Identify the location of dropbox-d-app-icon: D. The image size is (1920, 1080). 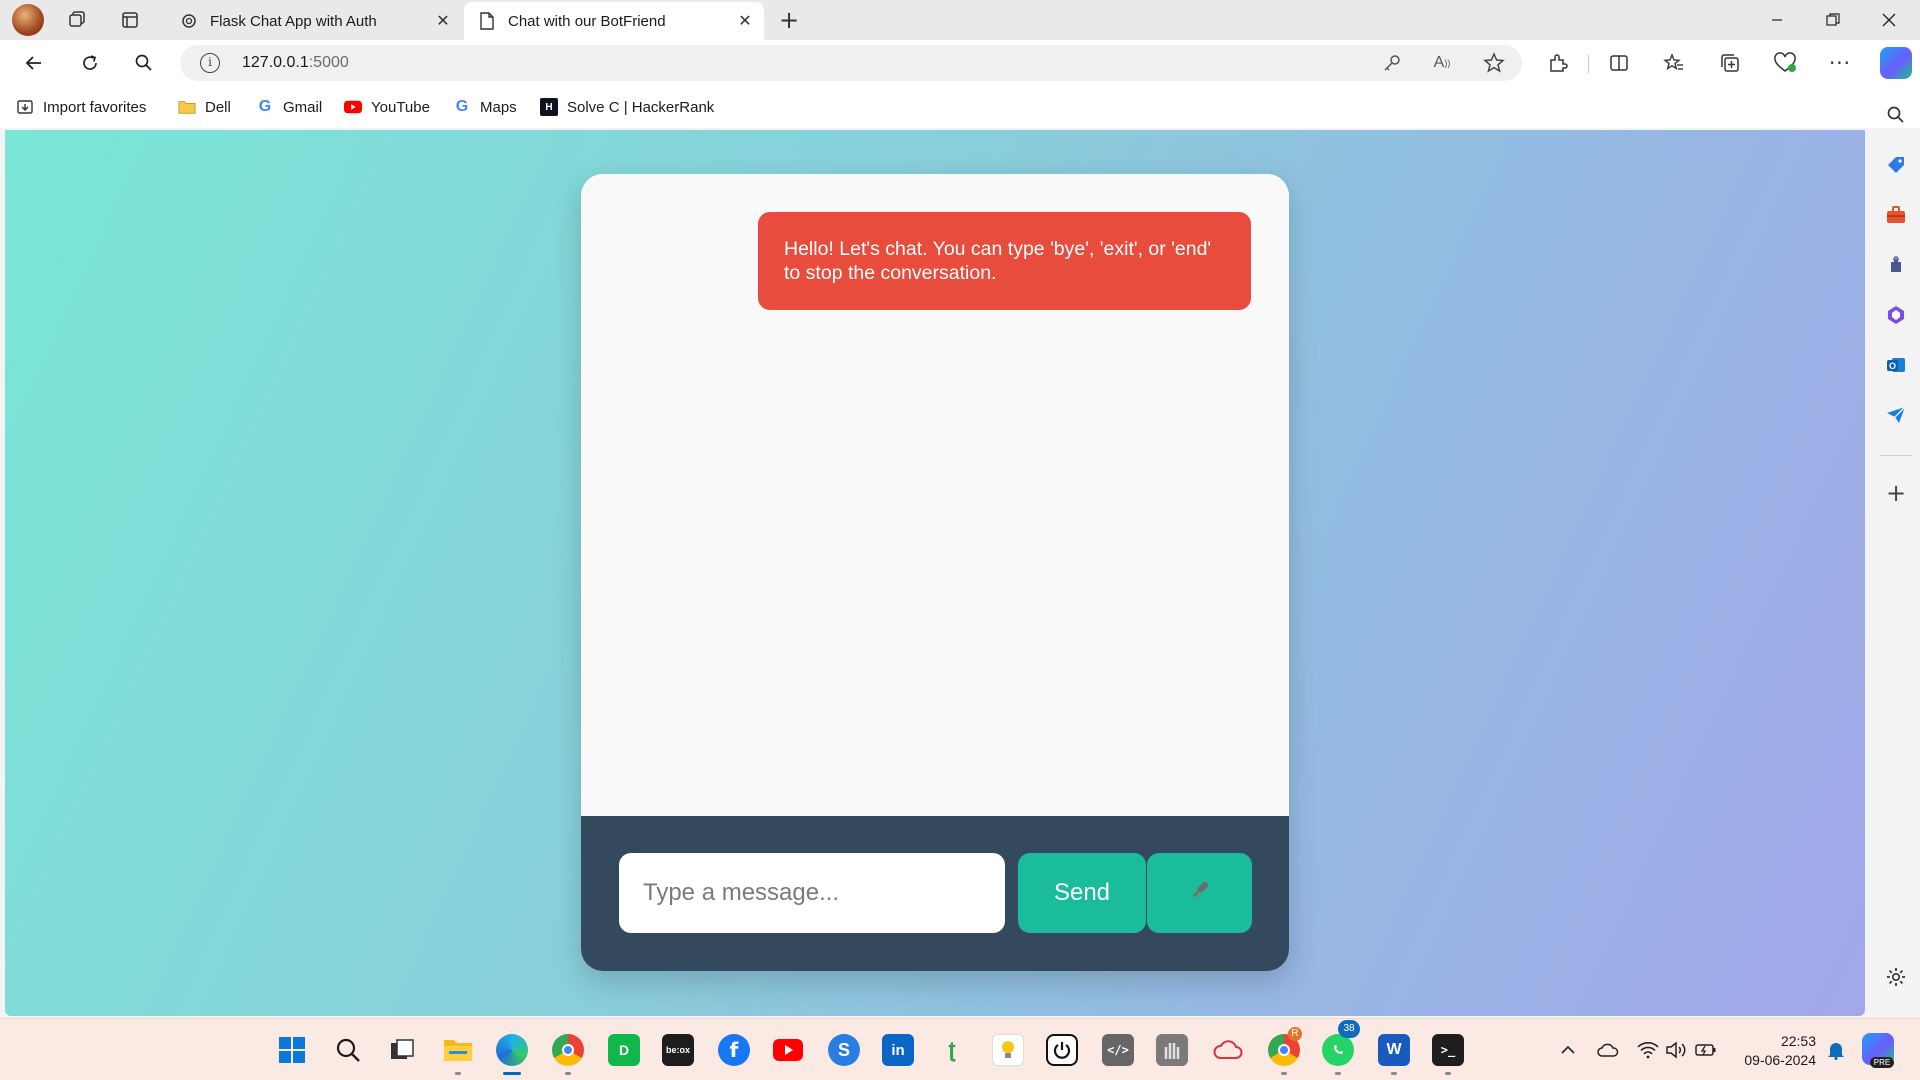
(624, 1050).